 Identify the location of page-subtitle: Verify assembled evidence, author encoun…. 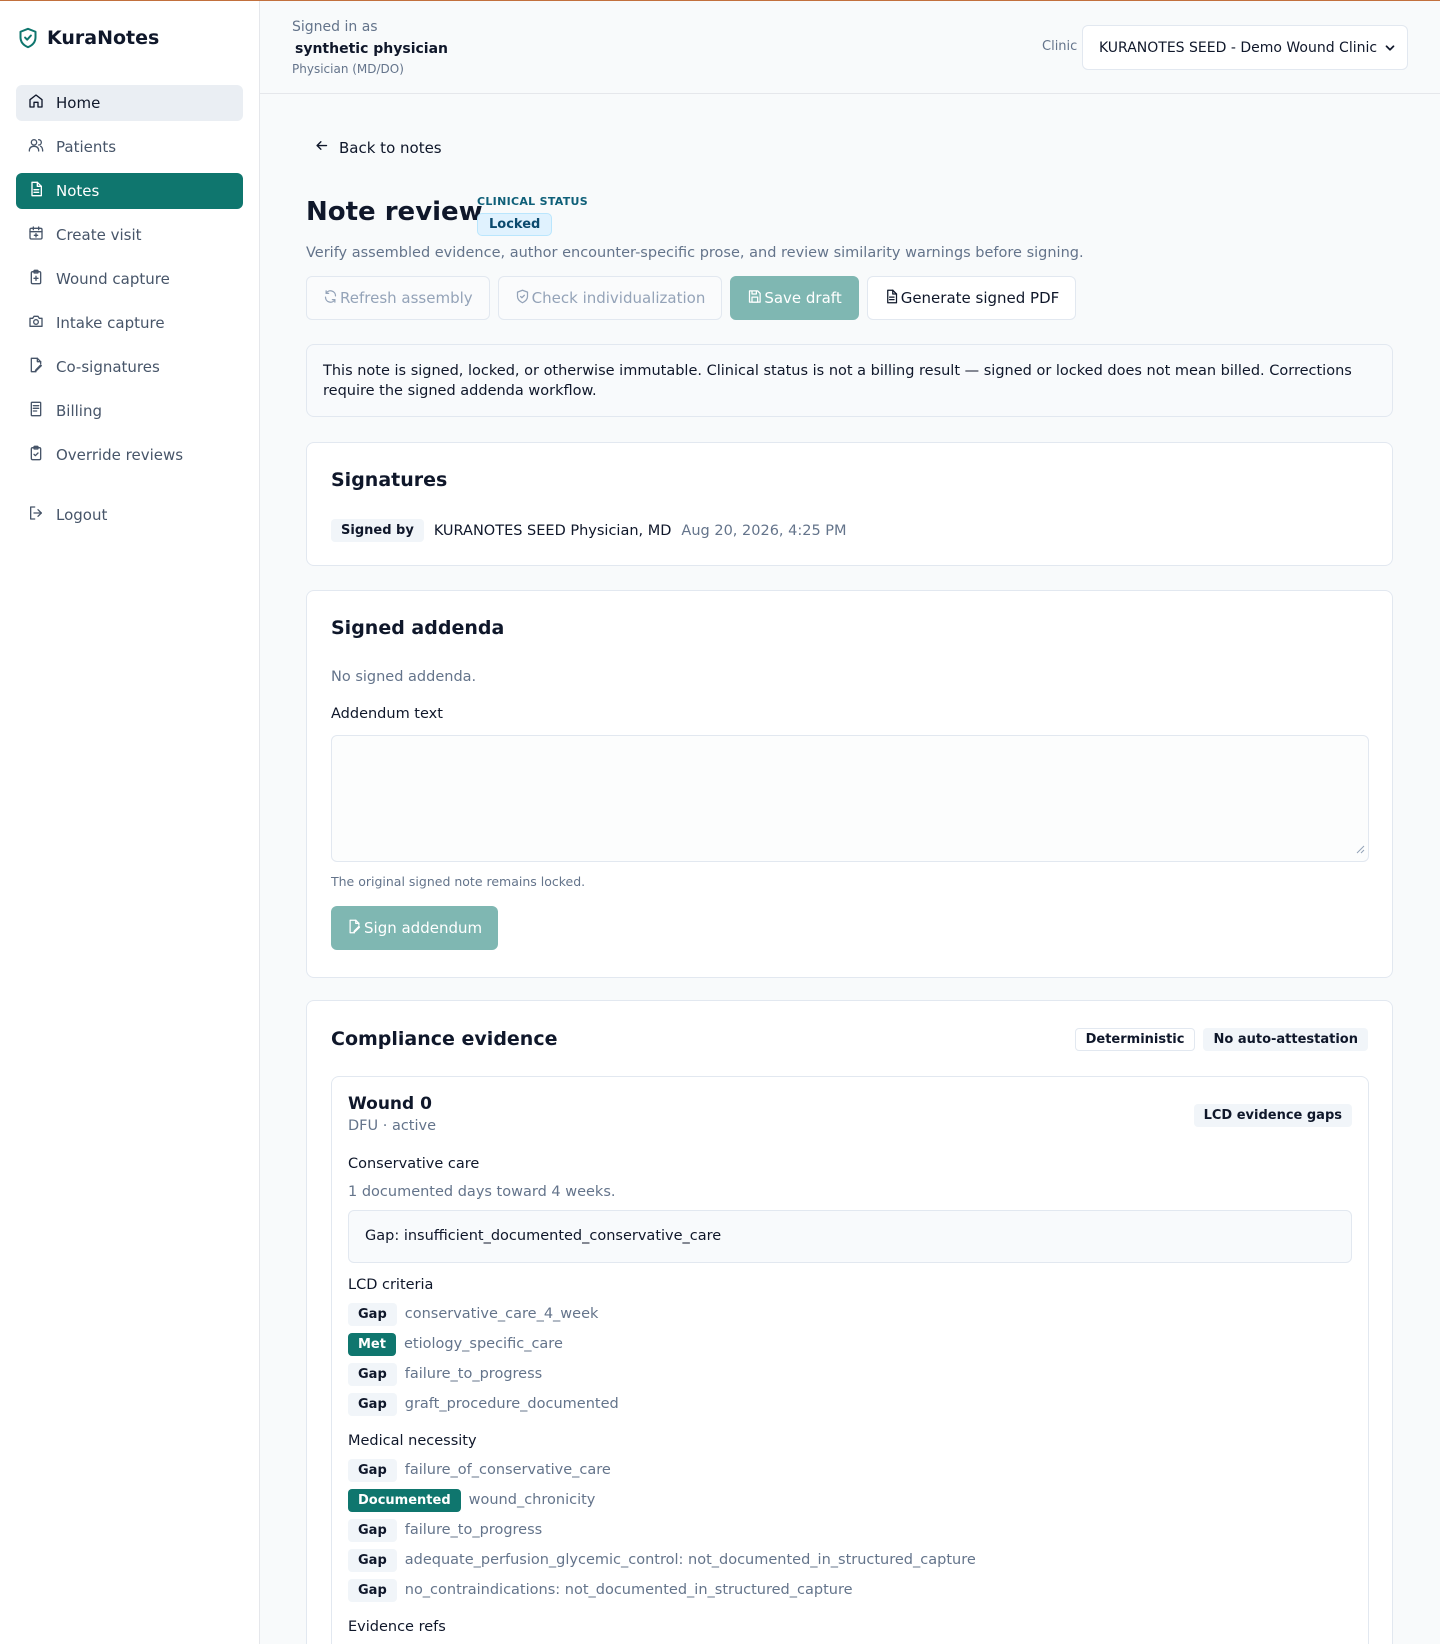
(695, 253).